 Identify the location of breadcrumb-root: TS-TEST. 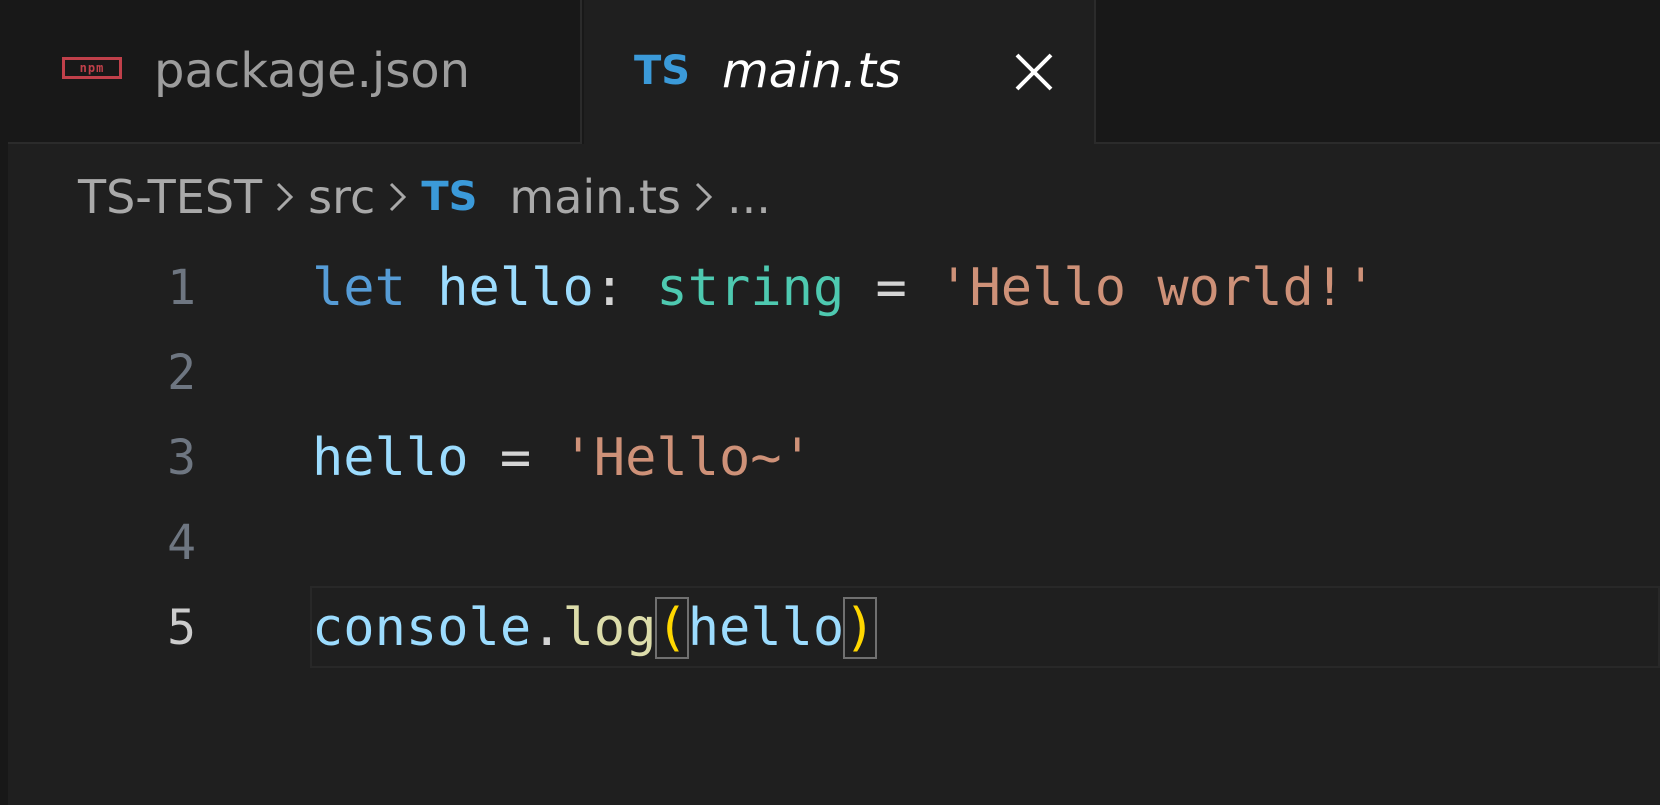
(170, 197).